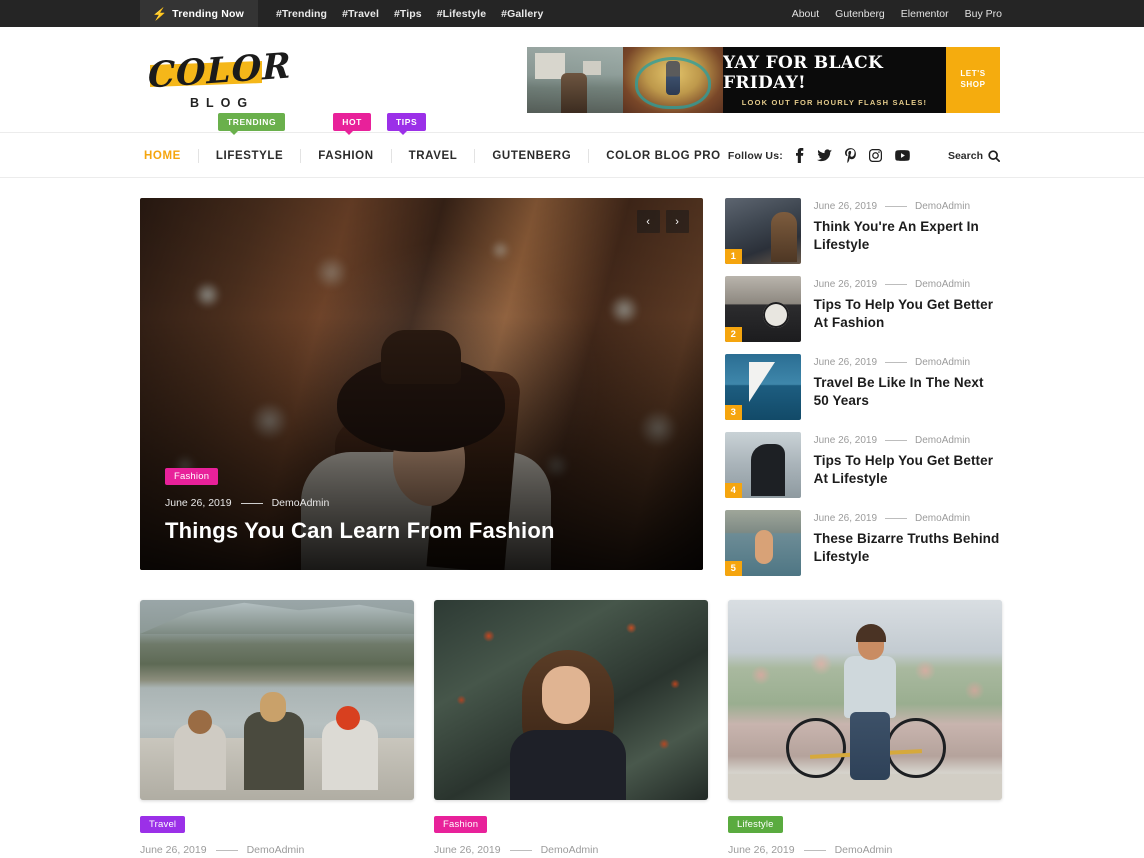 The width and height of the screenshot is (1144, 858). Describe the element at coordinates (250, 155) in the screenshot. I see `nav-item-lifestyle: LIFESTYLE` at that location.